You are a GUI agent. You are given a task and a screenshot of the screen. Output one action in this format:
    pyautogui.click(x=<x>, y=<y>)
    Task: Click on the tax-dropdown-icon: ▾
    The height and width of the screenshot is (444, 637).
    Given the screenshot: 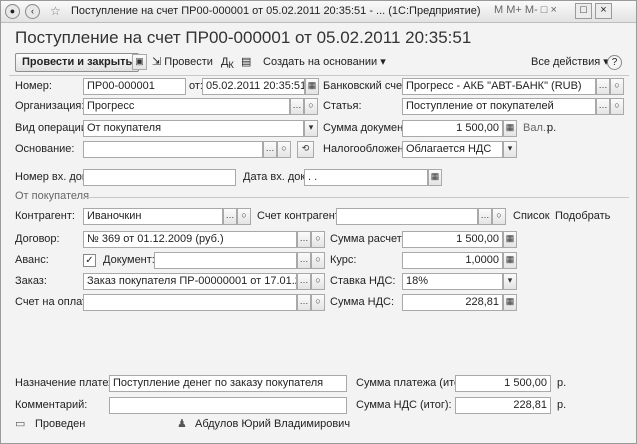 What is the action you would take?
    pyautogui.click(x=510, y=149)
    